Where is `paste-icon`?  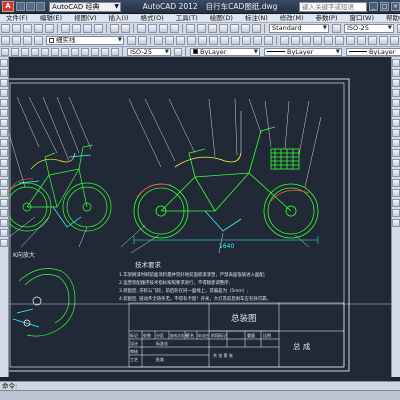 paste-icon is located at coordinates (87, 28).